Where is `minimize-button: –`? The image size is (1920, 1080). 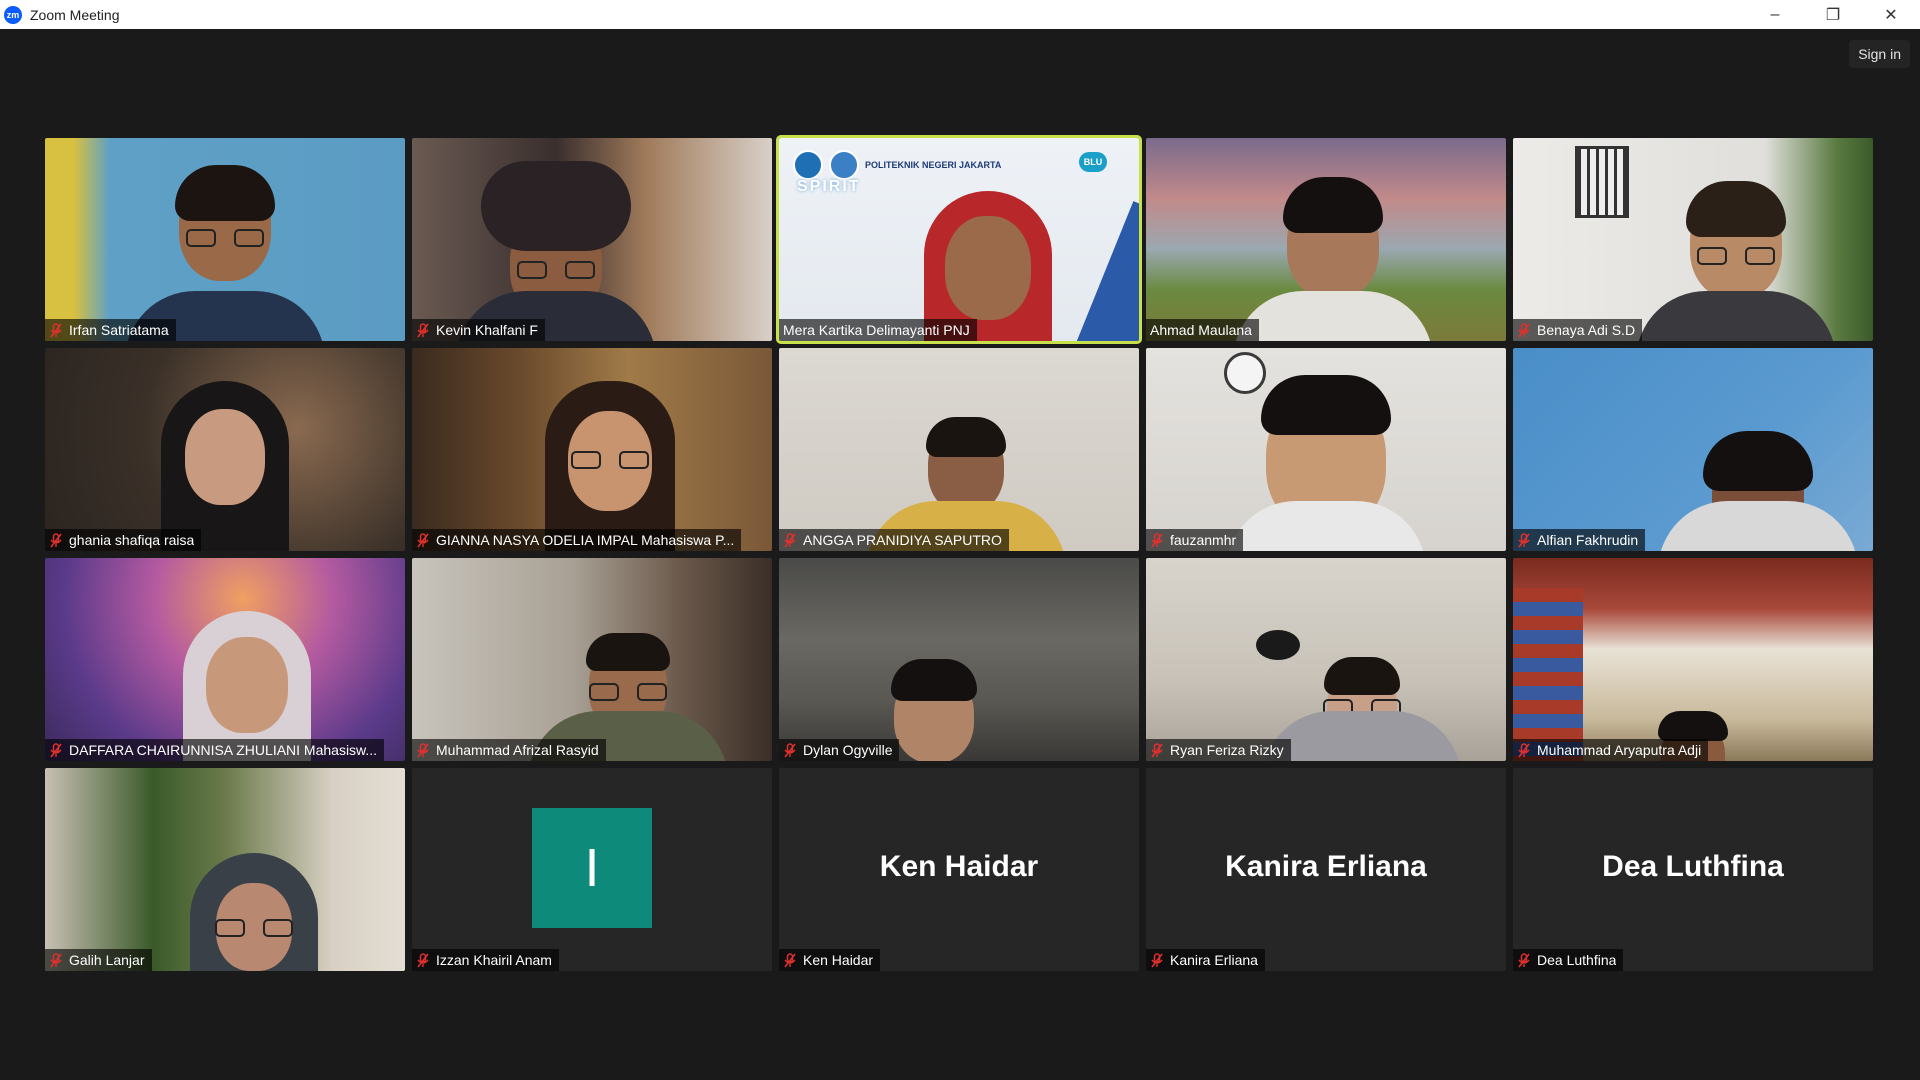
minimize-button: – is located at coordinates (1775, 14).